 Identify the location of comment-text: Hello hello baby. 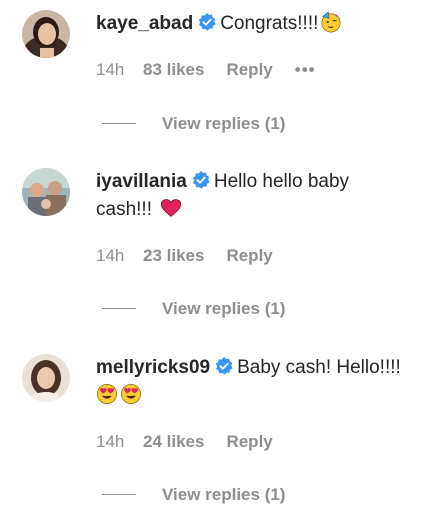
(281, 181).